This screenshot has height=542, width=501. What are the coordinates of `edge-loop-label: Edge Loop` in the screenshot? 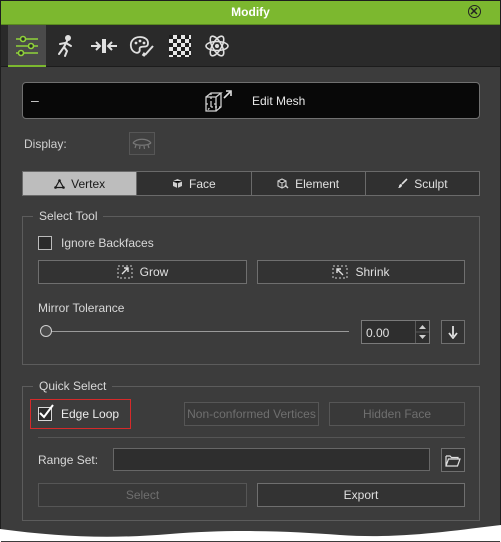 It's located at (90, 414).